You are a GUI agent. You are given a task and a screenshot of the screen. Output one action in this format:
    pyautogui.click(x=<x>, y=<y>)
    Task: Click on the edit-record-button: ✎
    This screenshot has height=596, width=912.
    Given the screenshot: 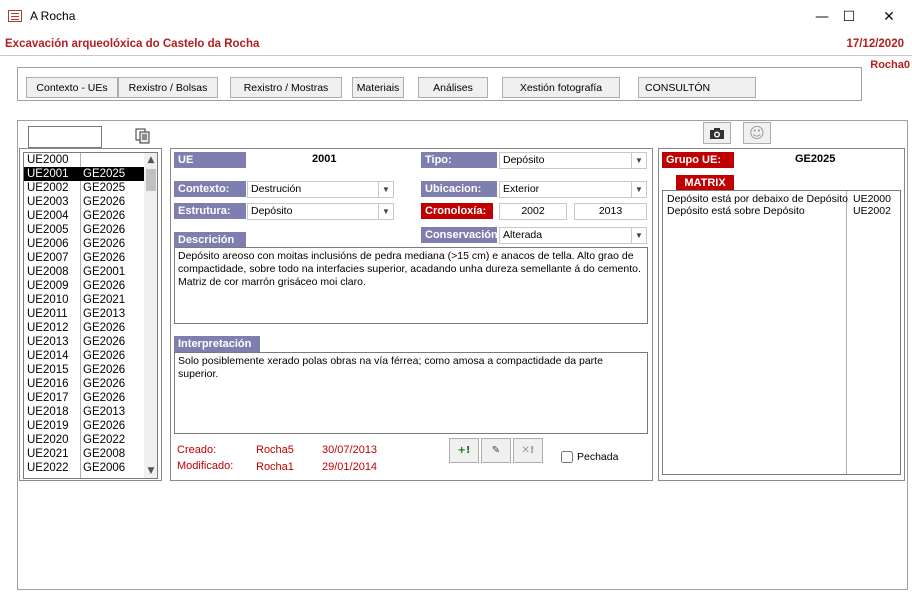 What is the action you would take?
    pyautogui.click(x=496, y=450)
    